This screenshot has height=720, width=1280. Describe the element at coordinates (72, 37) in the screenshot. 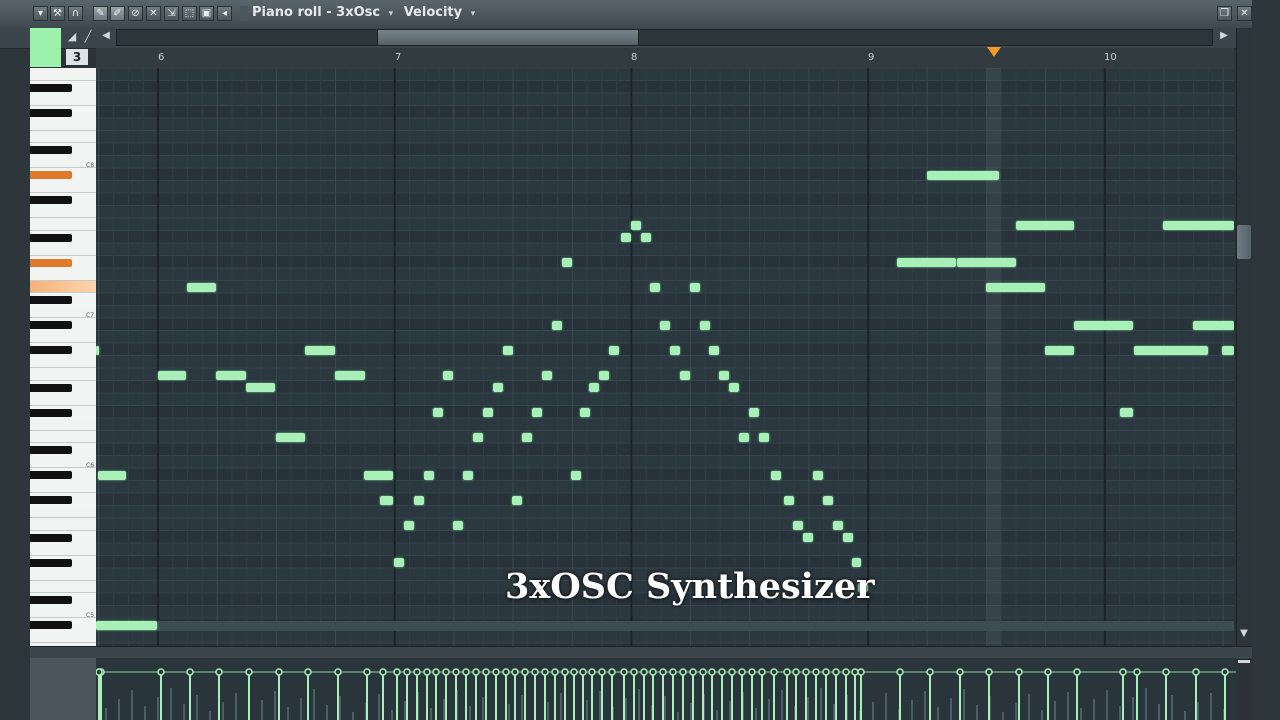

I see `draw-mode-icon: ◢` at that location.